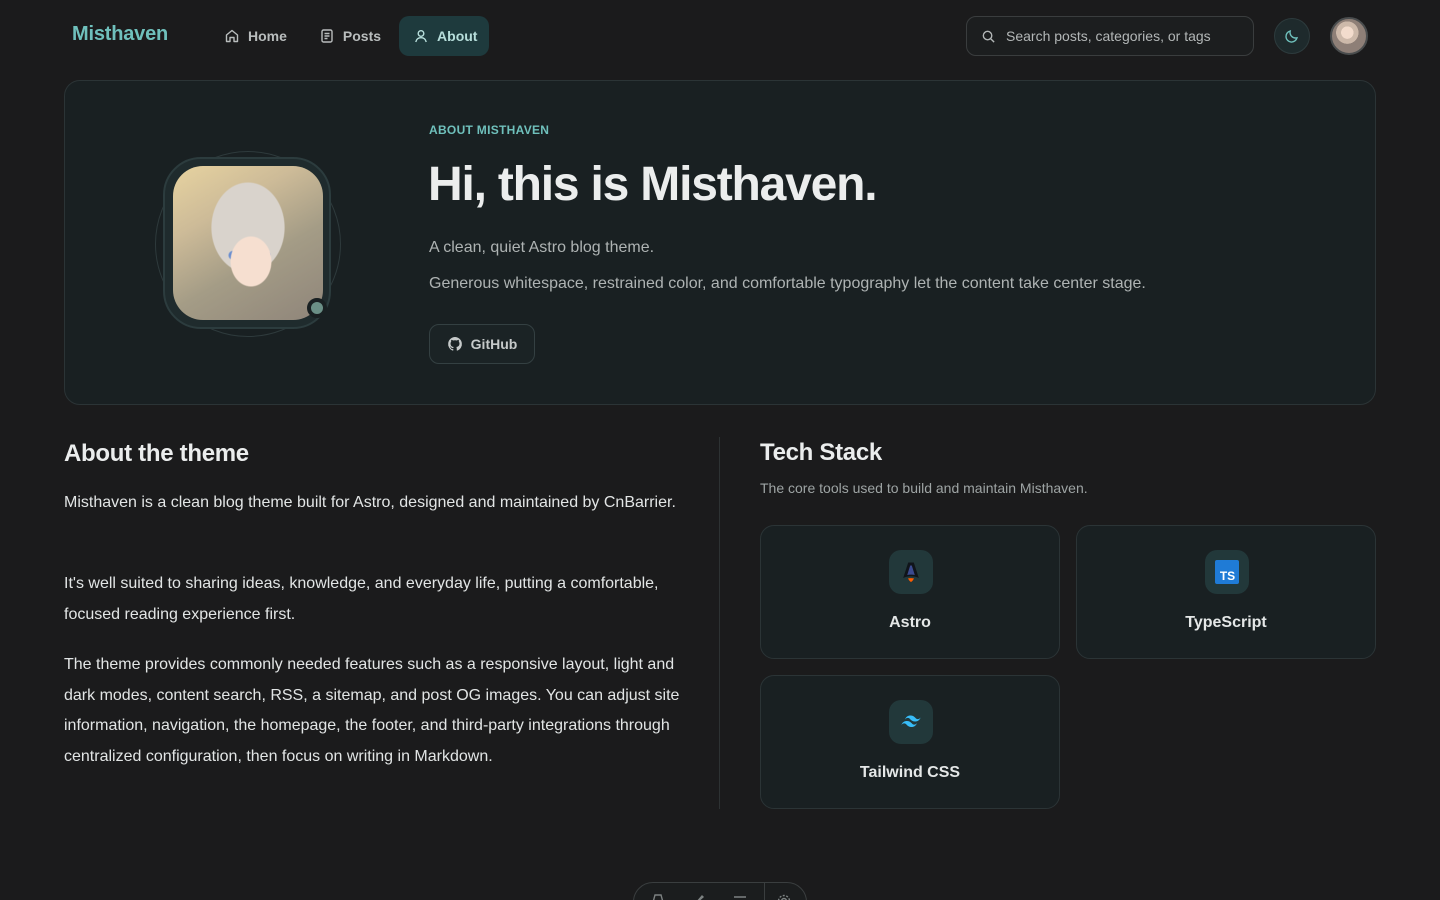 This screenshot has width=1440, height=900. I want to click on menu-icon, so click(740, 896).